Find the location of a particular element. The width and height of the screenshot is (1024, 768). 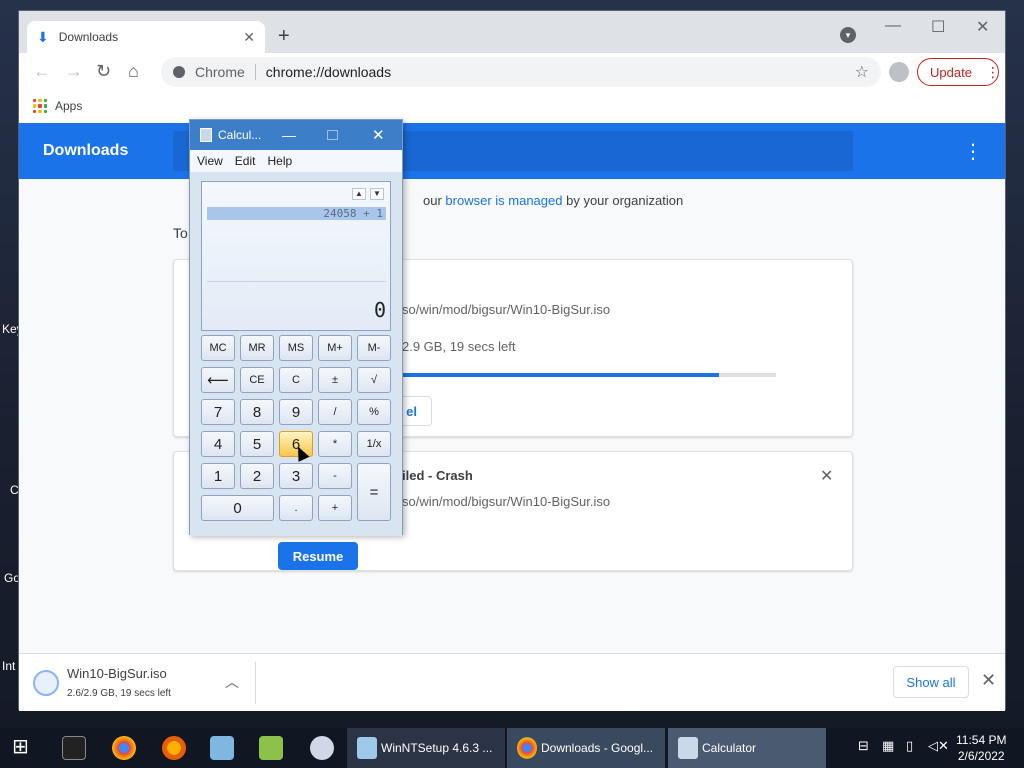

update-label: Update is located at coordinates (951, 72).